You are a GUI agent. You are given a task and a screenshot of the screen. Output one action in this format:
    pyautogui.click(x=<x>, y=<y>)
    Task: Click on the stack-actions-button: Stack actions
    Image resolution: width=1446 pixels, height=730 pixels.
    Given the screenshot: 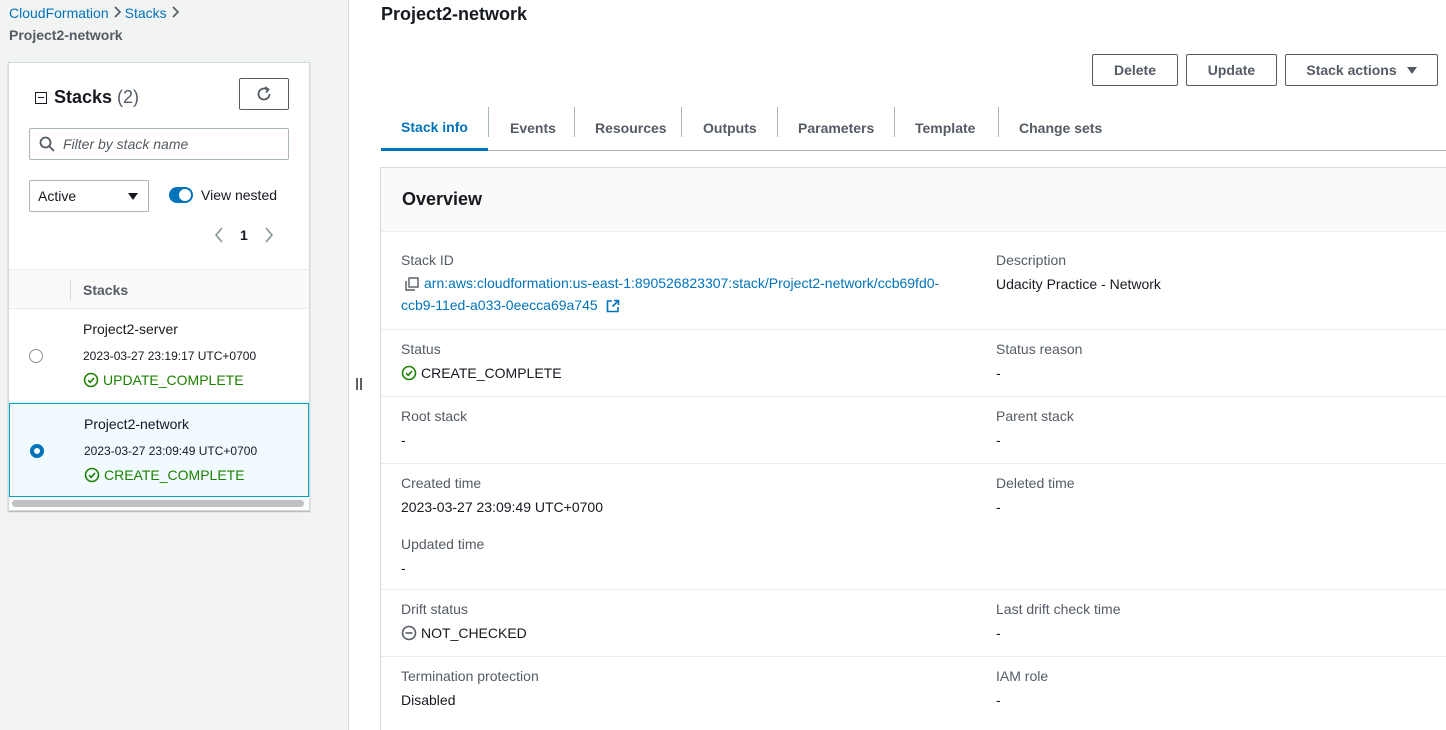 What is the action you would take?
    pyautogui.click(x=1361, y=70)
    